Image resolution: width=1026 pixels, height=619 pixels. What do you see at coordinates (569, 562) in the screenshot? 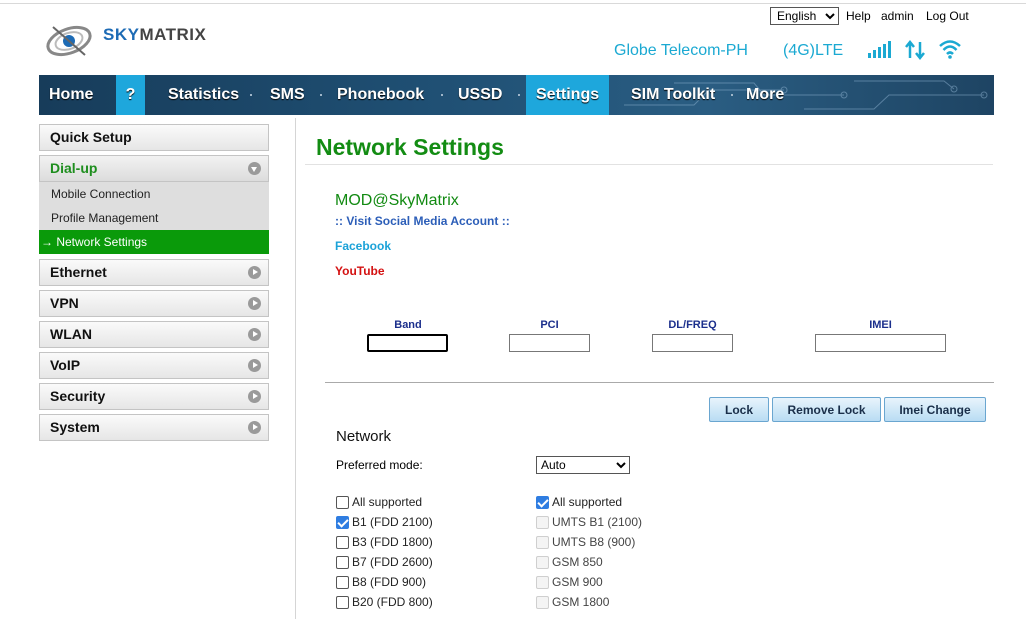
I see `other-band-row: GSM 850` at bounding box center [569, 562].